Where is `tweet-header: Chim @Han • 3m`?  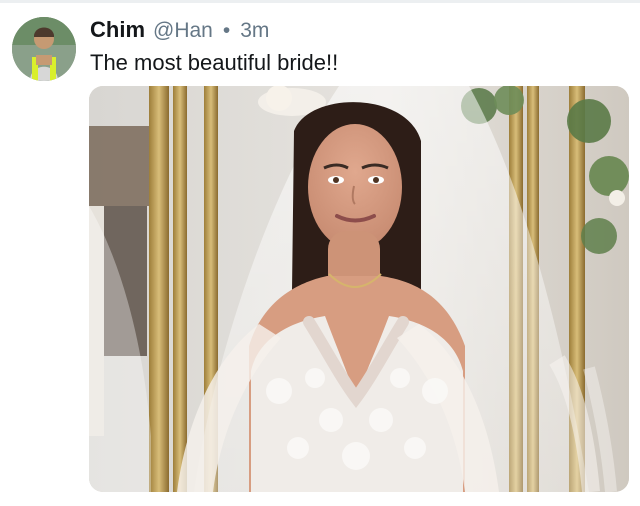
tweet-header: Chim @Han • 3m is located at coordinates (179, 32).